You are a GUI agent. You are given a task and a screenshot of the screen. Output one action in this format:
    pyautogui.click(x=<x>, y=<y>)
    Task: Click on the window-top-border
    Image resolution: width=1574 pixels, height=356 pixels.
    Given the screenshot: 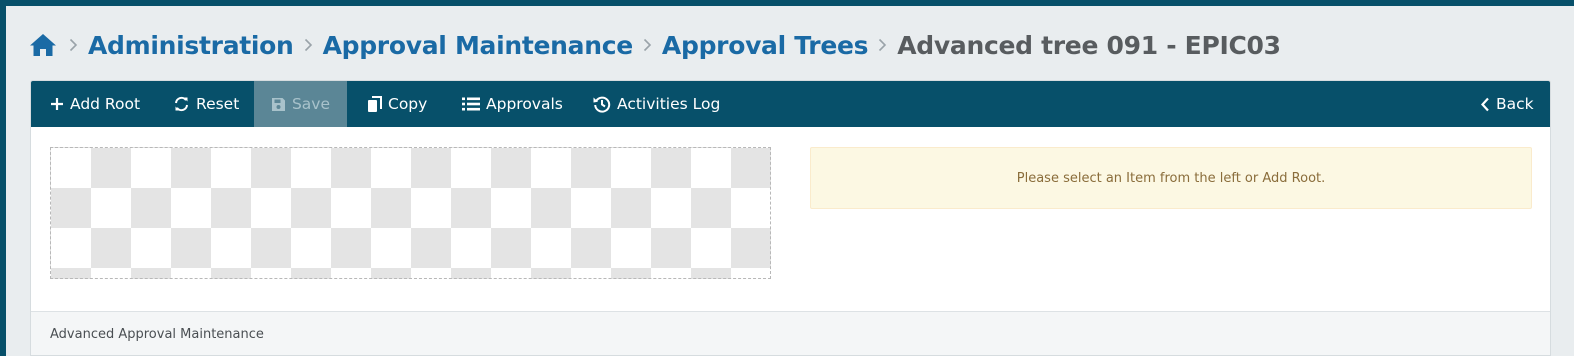 What is the action you would take?
    pyautogui.click(x=787, y=3)
    